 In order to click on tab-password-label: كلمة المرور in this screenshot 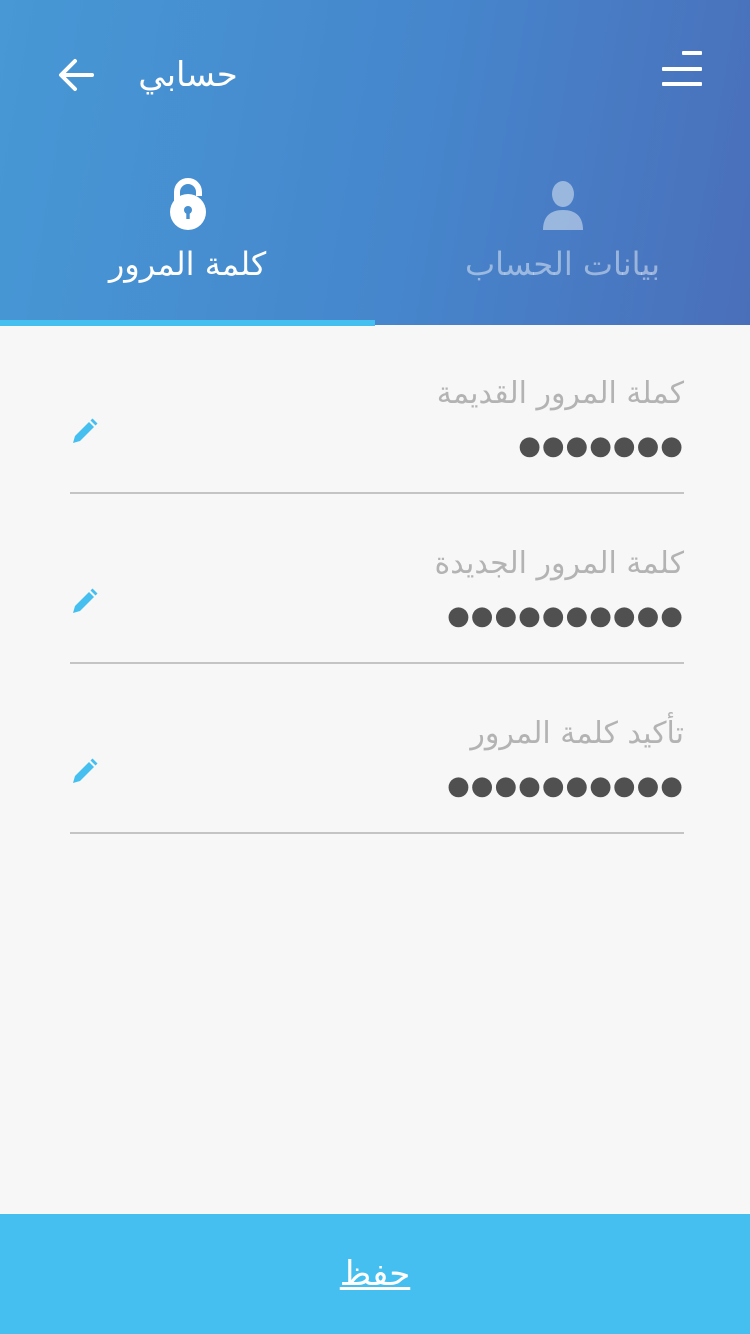, I will do `click(187, 264)`.